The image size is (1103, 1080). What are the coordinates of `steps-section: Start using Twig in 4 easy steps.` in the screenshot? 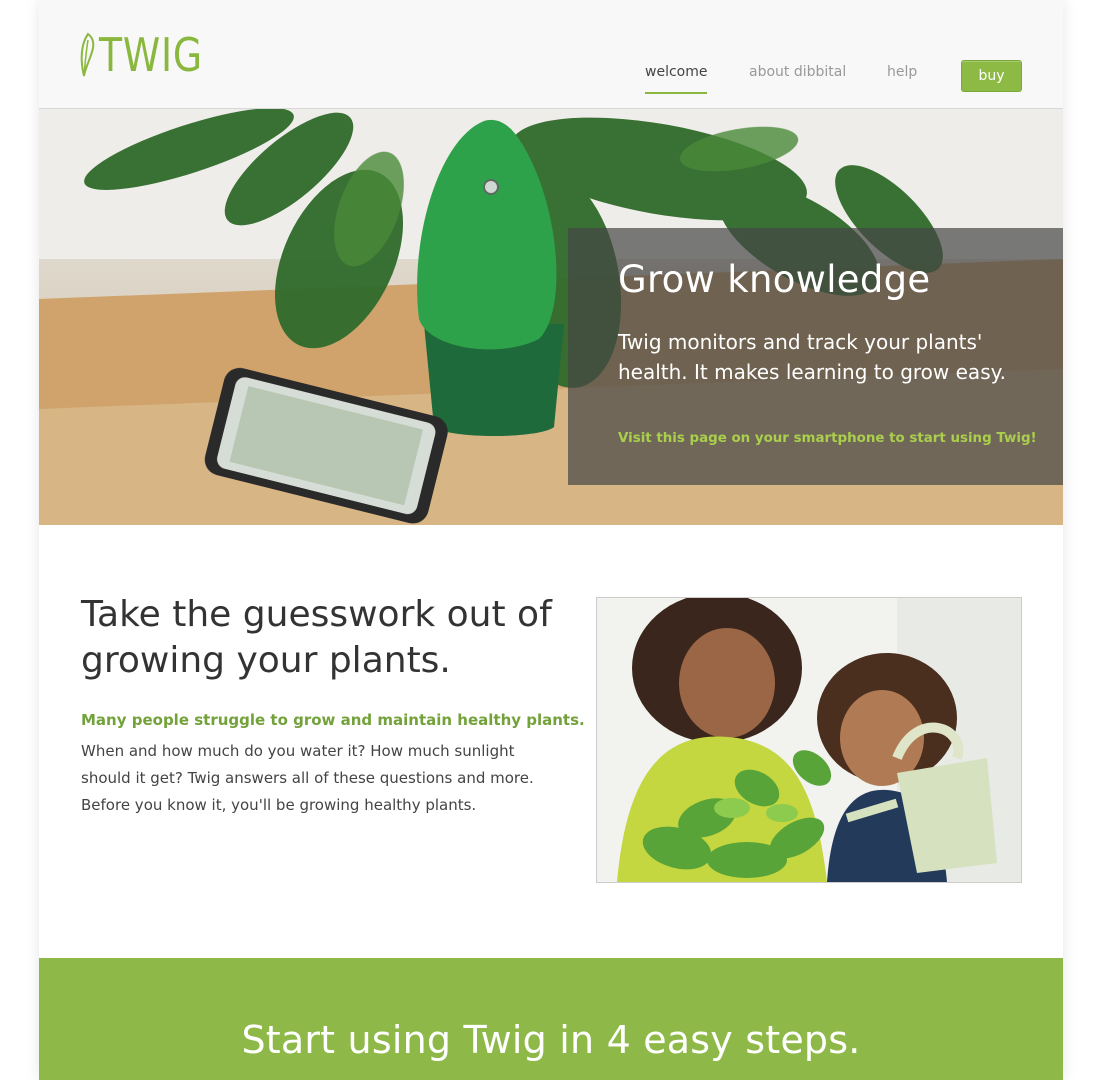 It's located at (551, 1019).